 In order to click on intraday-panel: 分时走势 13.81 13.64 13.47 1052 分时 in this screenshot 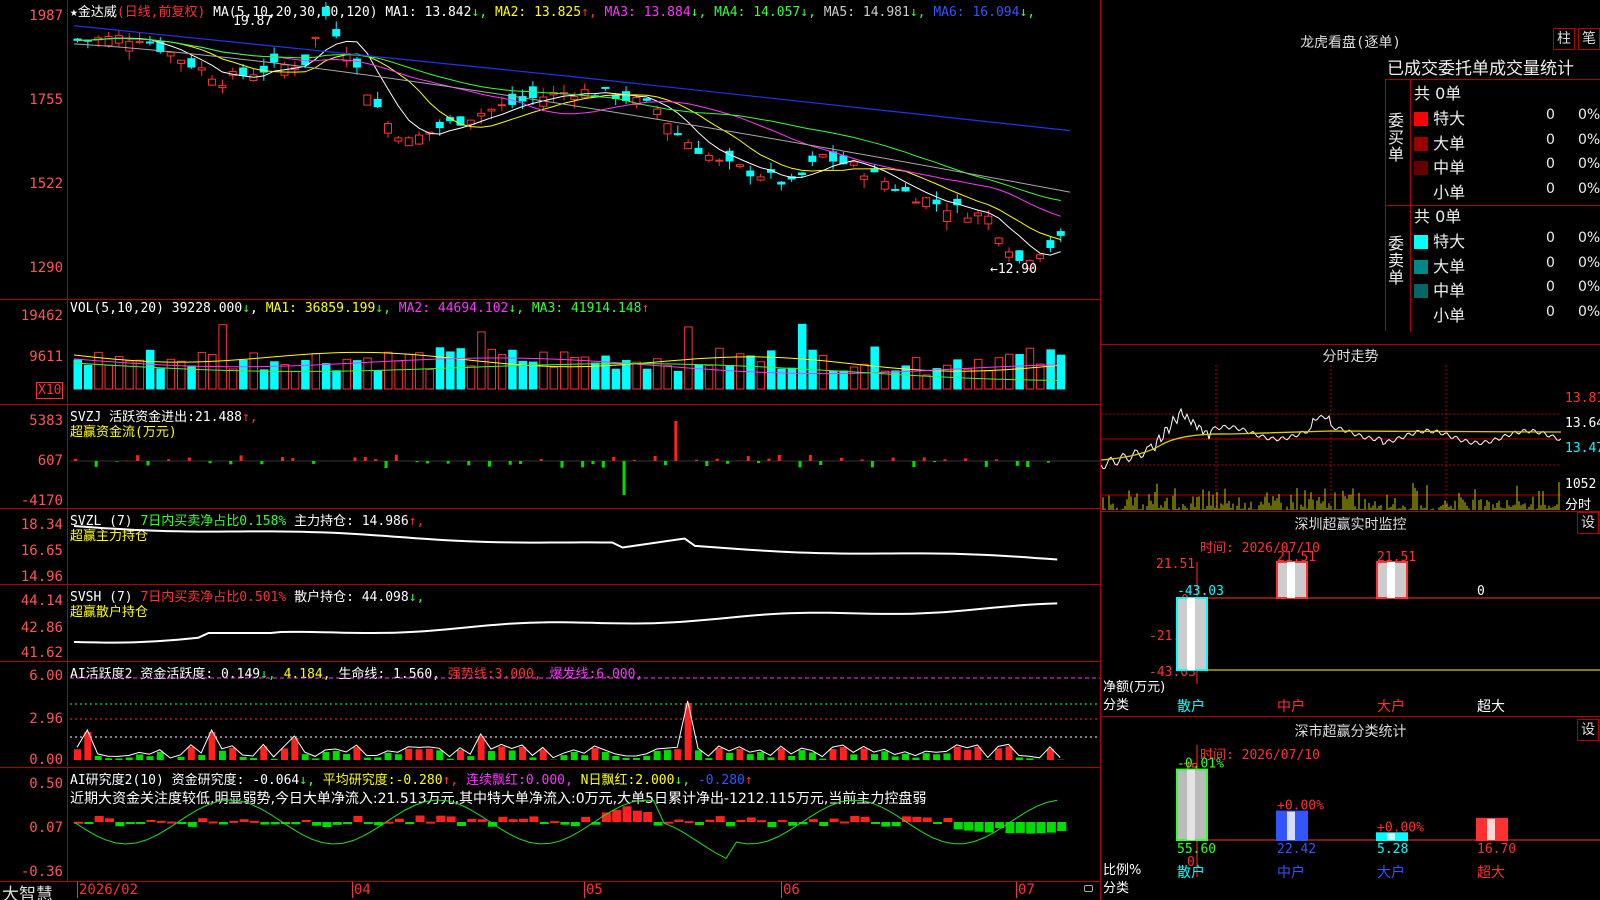, I will do `click(1350, 428)`.